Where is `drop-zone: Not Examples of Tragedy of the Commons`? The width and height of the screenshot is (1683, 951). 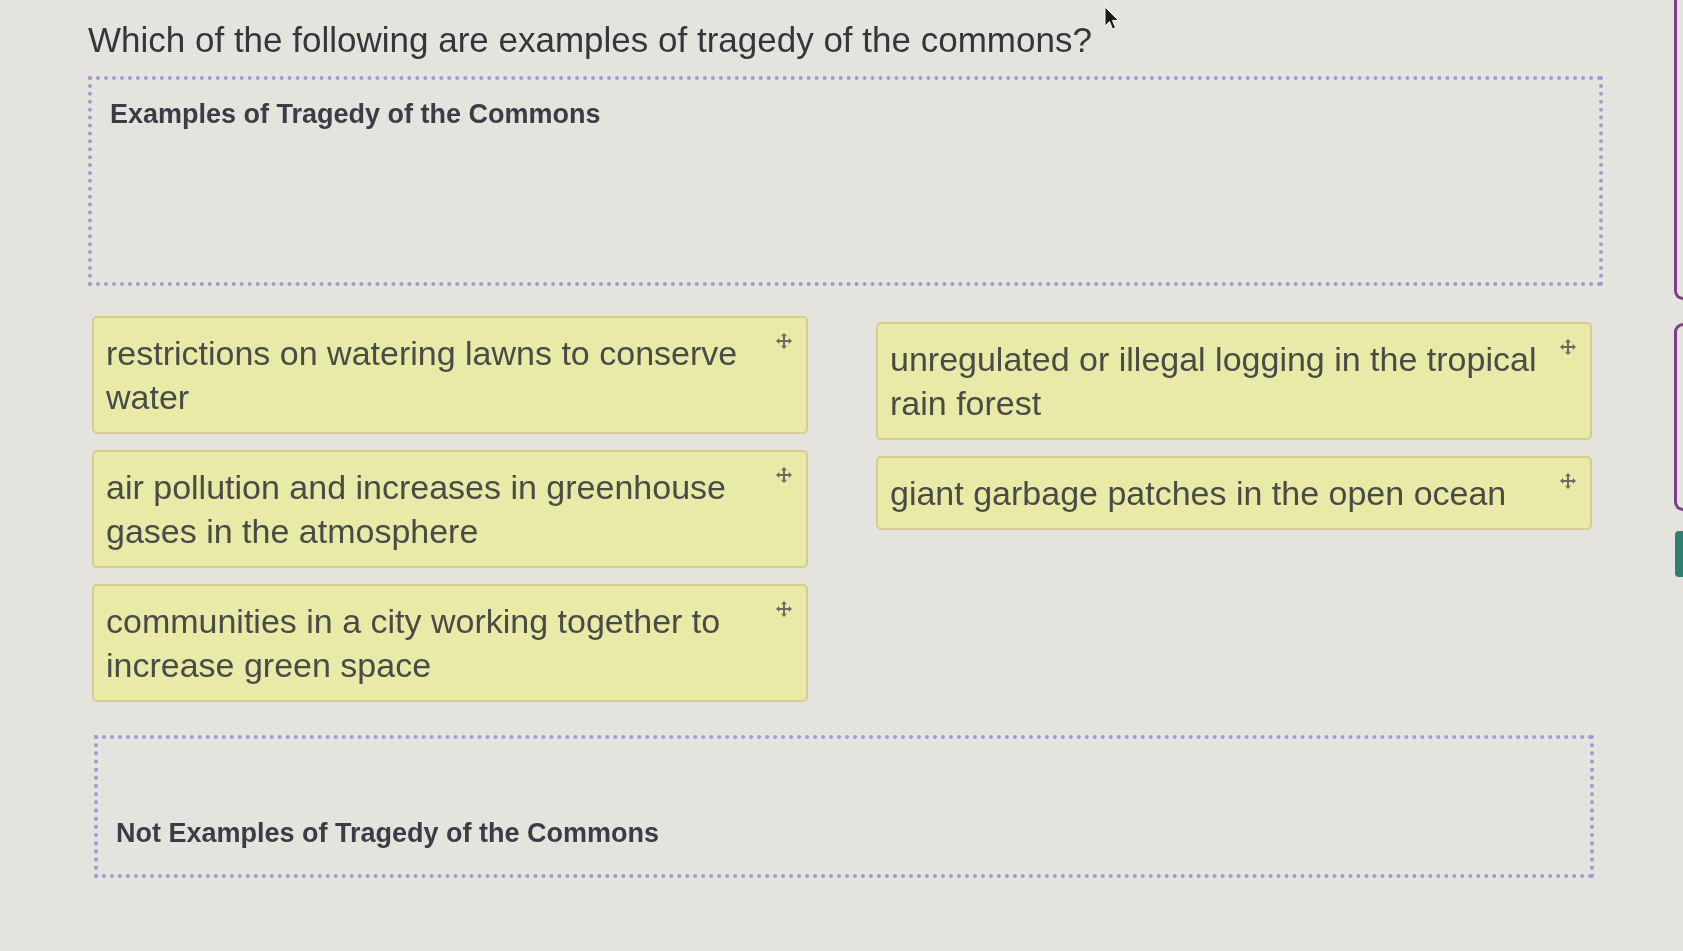
drop-zone: Not Examples of Tragedy of the Commons is located at coordinates (844, 806).